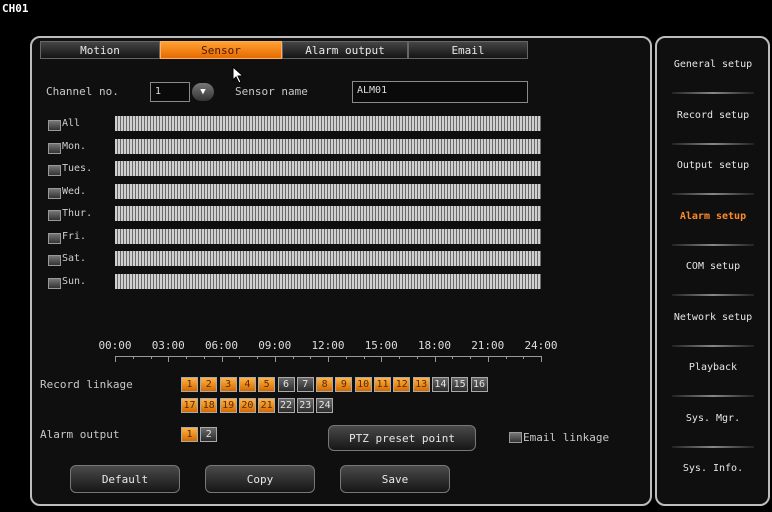 The height and width of the screenshot is (512, 772). Describe the element at coordinates (713, 115) in the screenshot. I see `side-menu-item-record-setup: Record setup` at that location.